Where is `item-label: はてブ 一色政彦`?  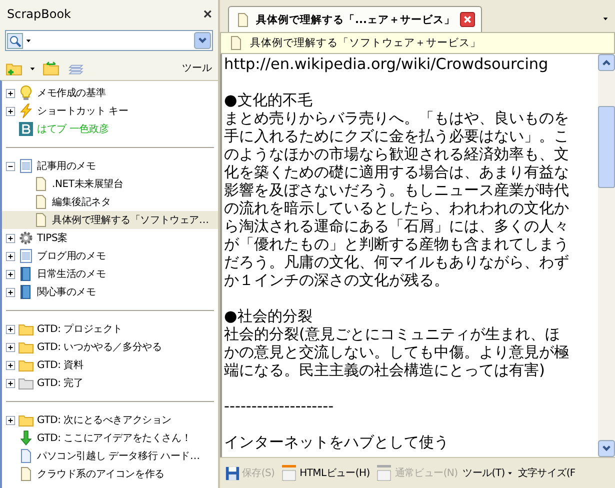 item-label: はてブ 一色政彦 is located at coordinates (73, 129).